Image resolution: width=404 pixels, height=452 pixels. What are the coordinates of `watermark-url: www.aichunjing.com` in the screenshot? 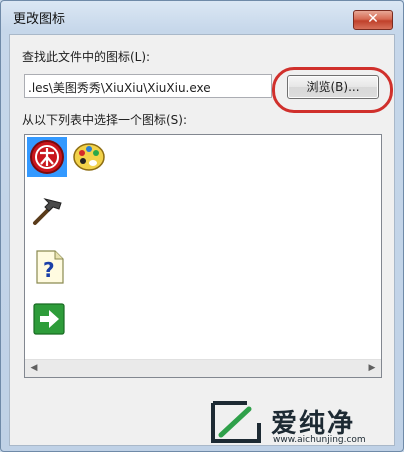 It's located at (319, 440).